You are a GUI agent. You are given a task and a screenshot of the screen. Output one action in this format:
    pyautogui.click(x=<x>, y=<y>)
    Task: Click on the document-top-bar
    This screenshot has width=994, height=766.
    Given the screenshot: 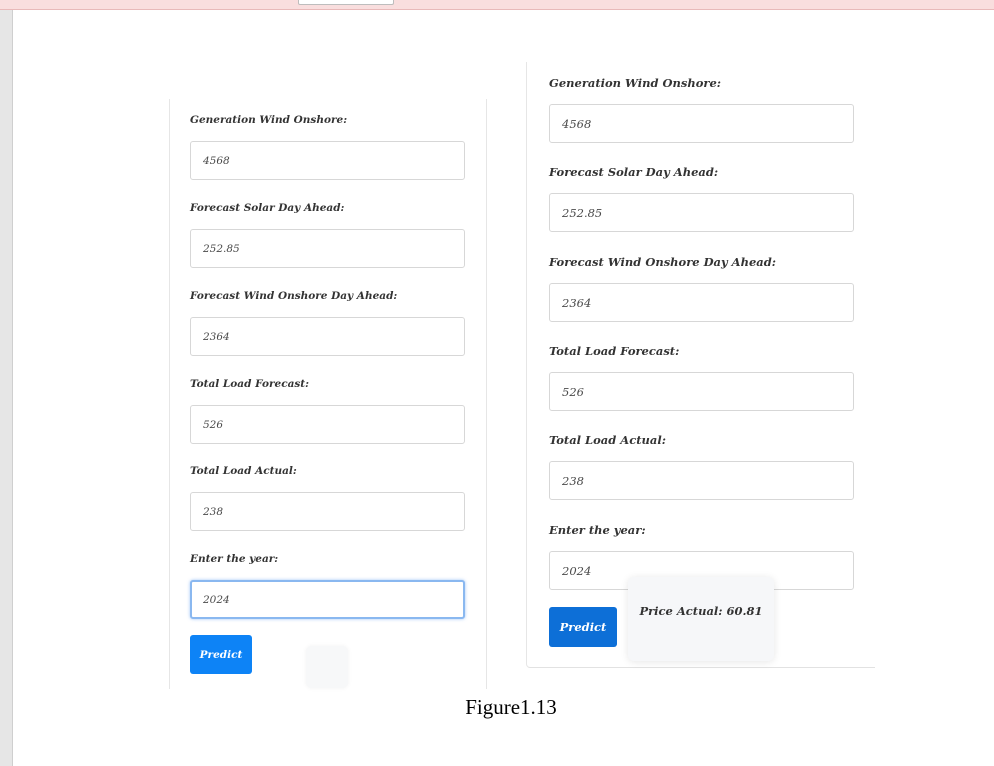 What is the action you would take?
    pyautogui.click(x=497, y=5)
    